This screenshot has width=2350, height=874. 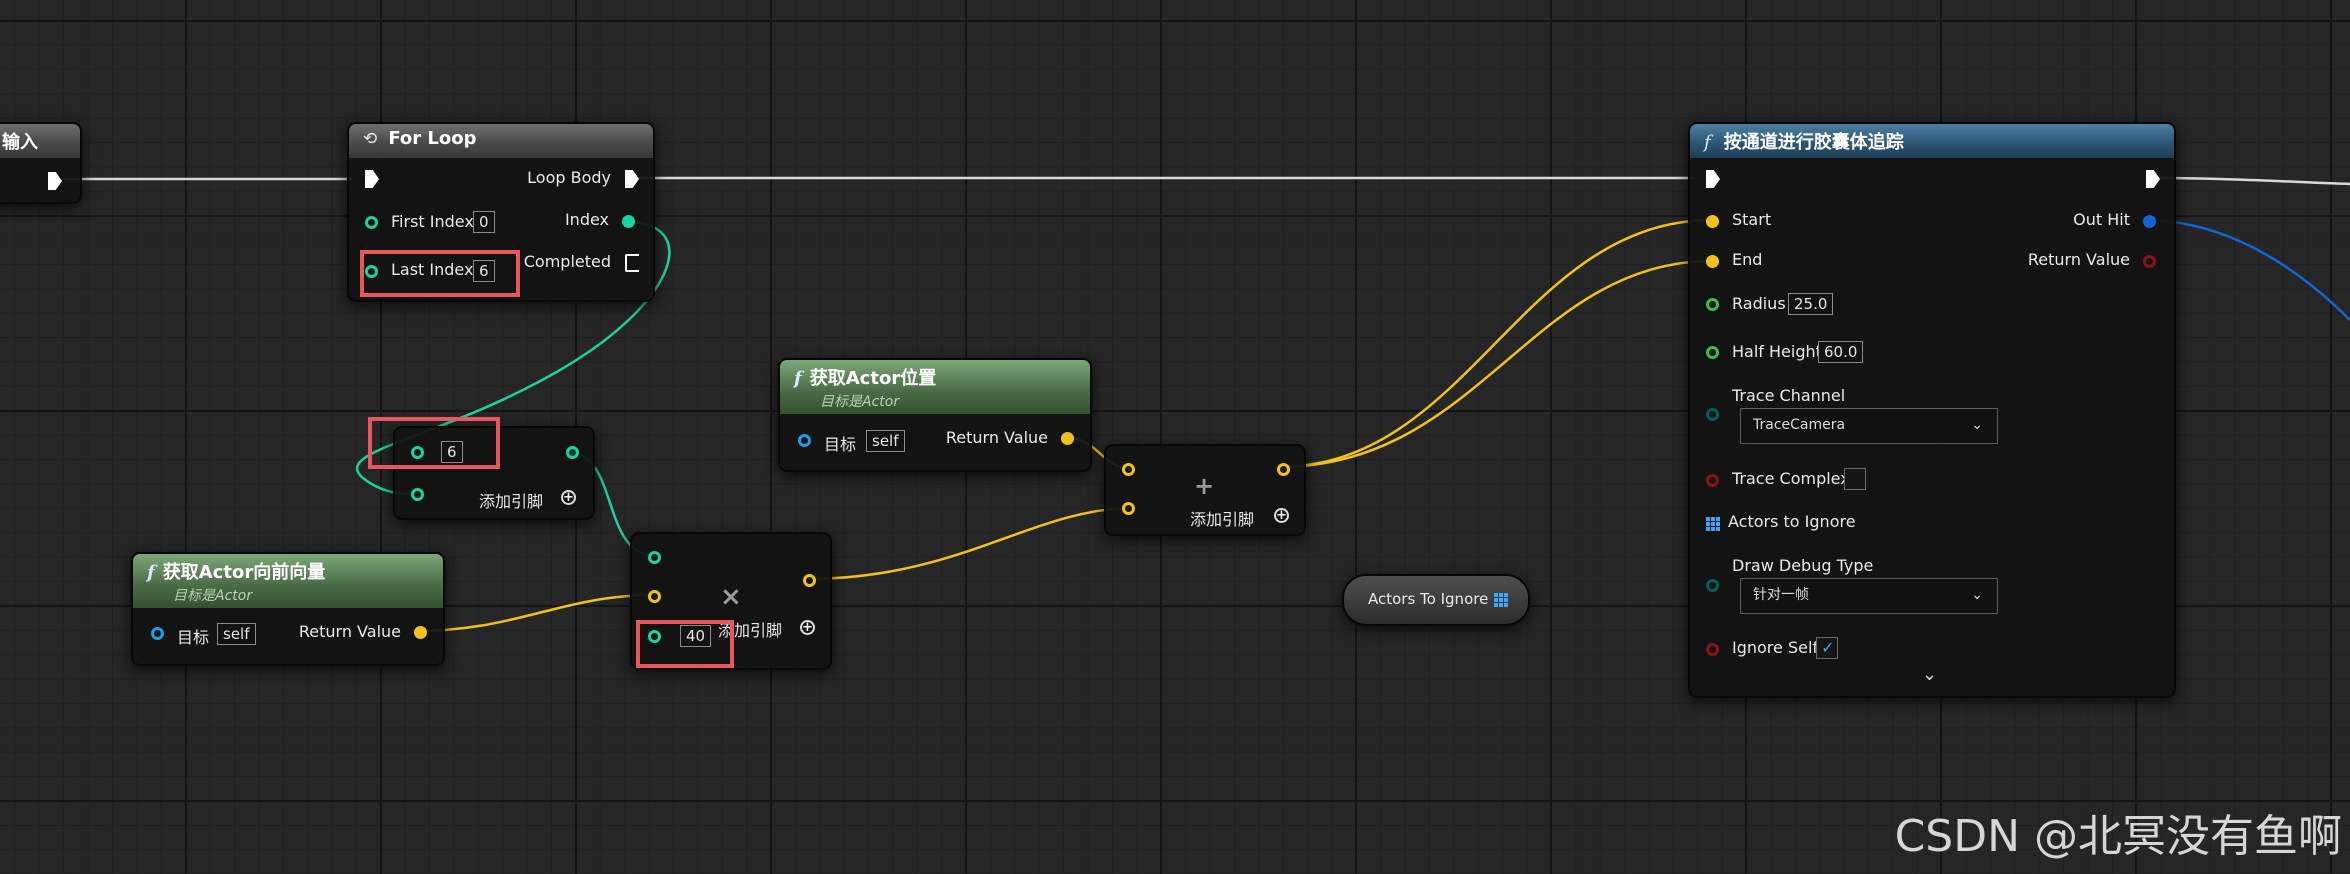 What do you see at coordinates (840, 444) in the screenshot?
I see `get-actor-location-target-label: 目标` at bounding box center [840, 444].